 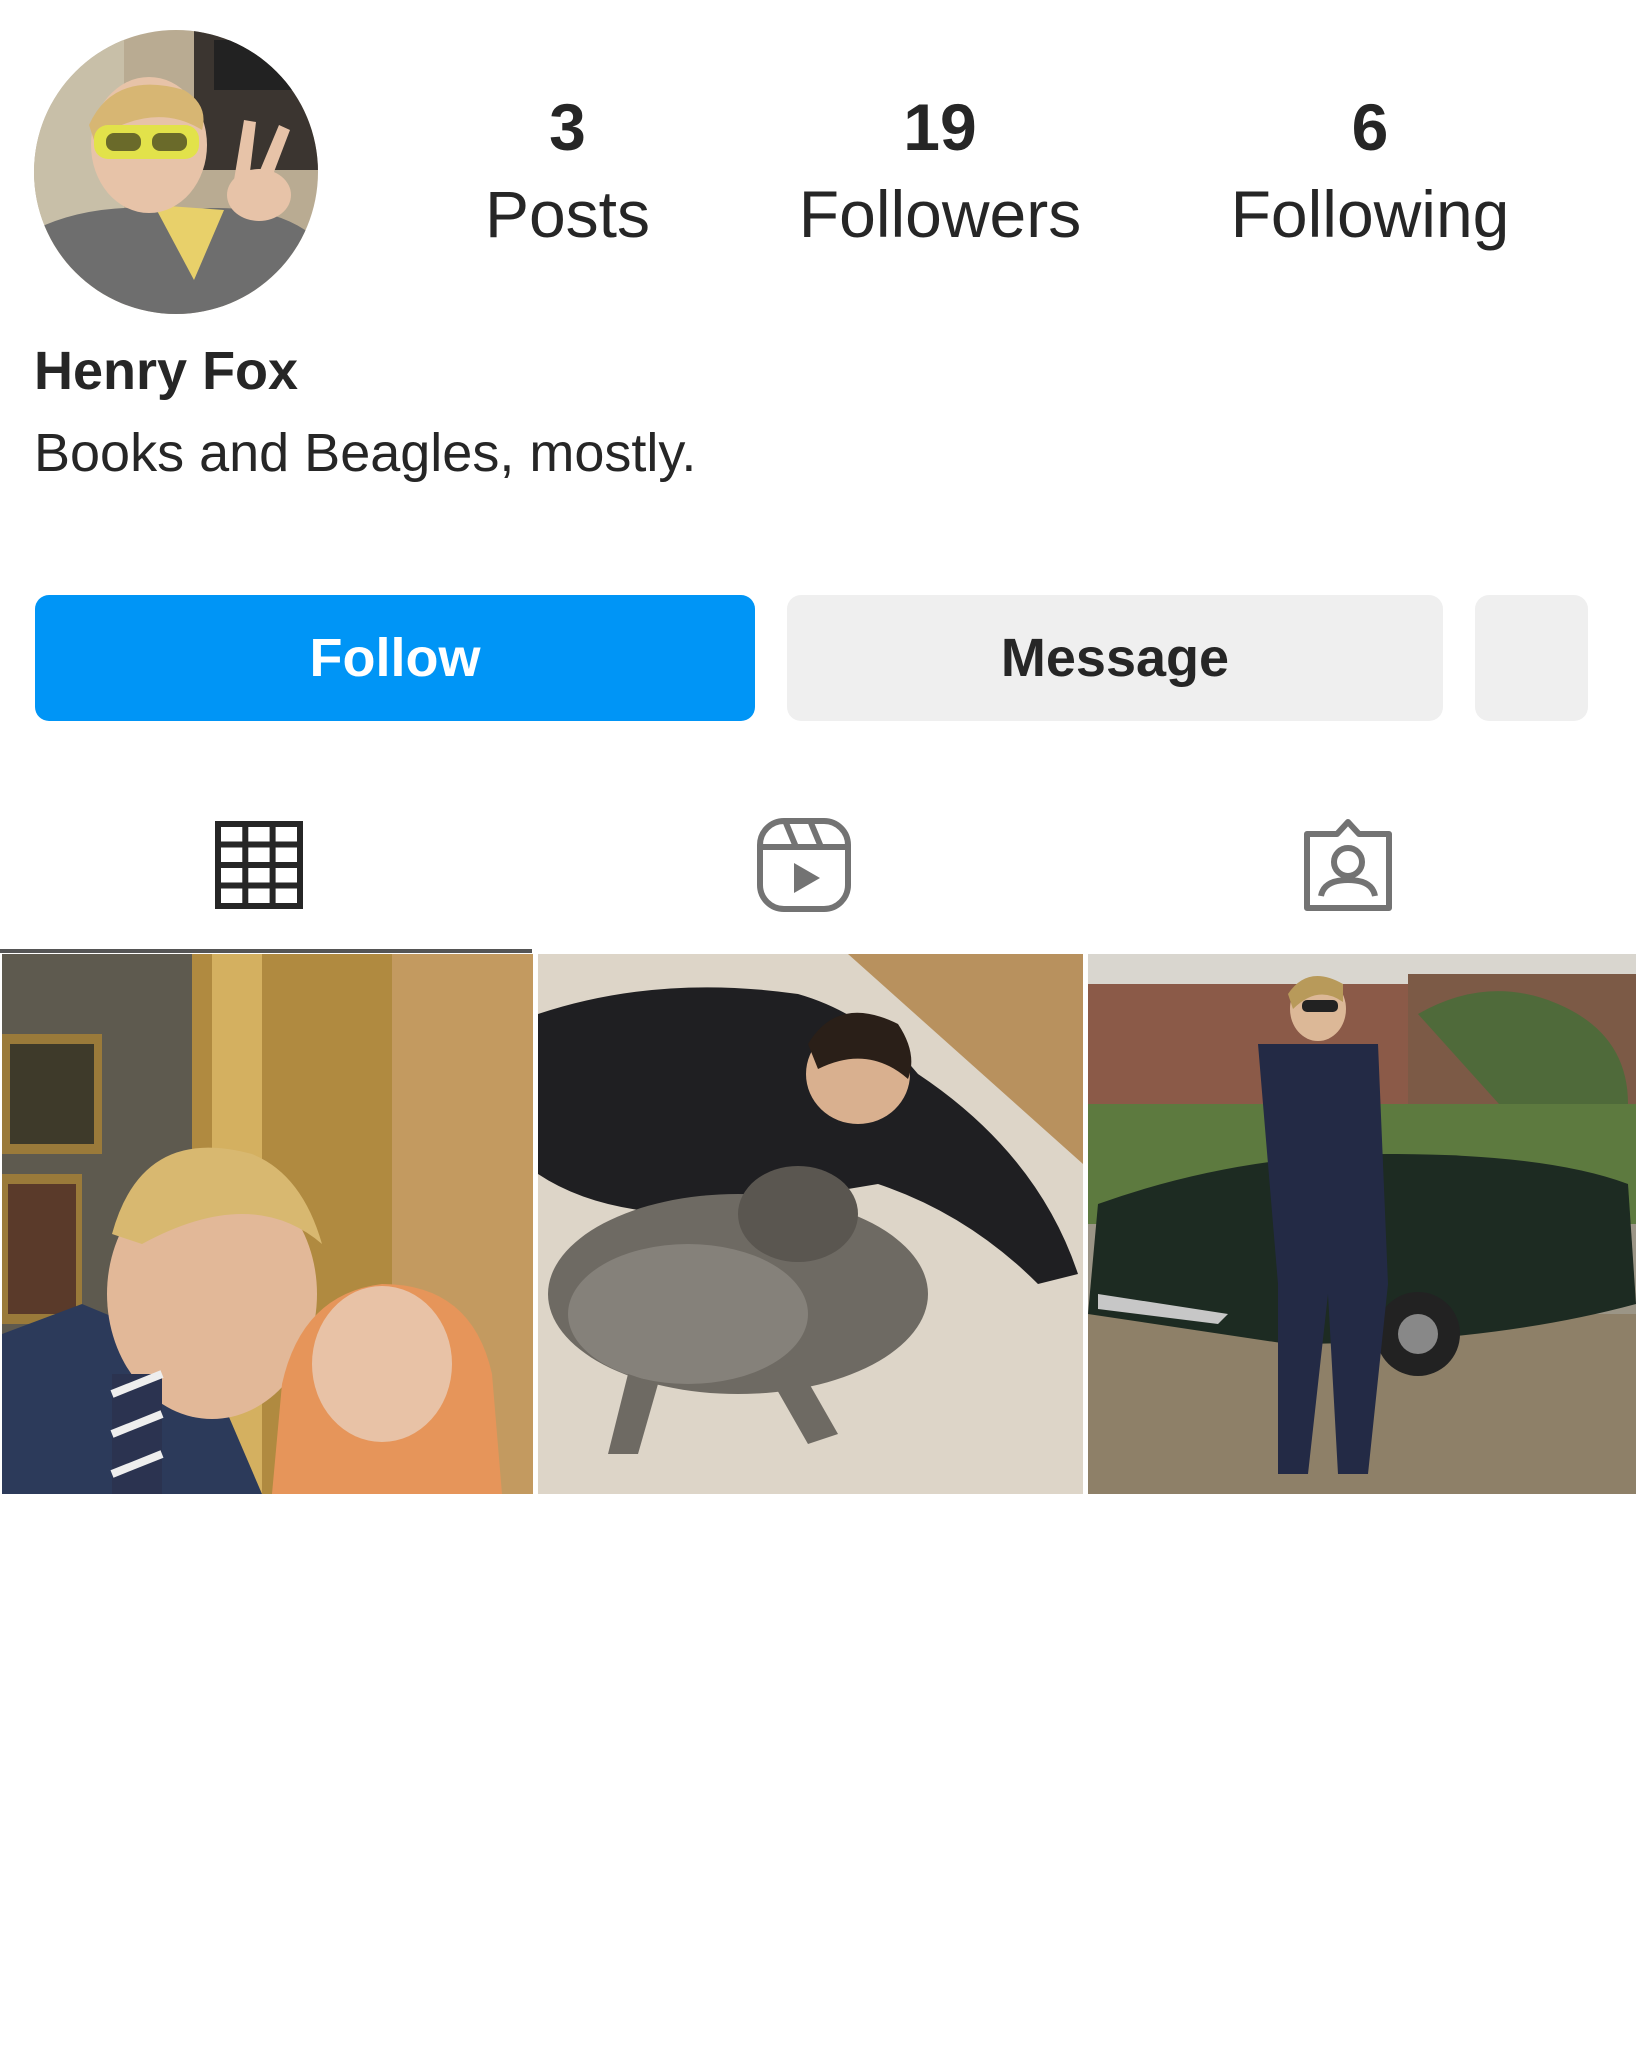 I want to click on tagged-icon, so click(x=1348, y=865).